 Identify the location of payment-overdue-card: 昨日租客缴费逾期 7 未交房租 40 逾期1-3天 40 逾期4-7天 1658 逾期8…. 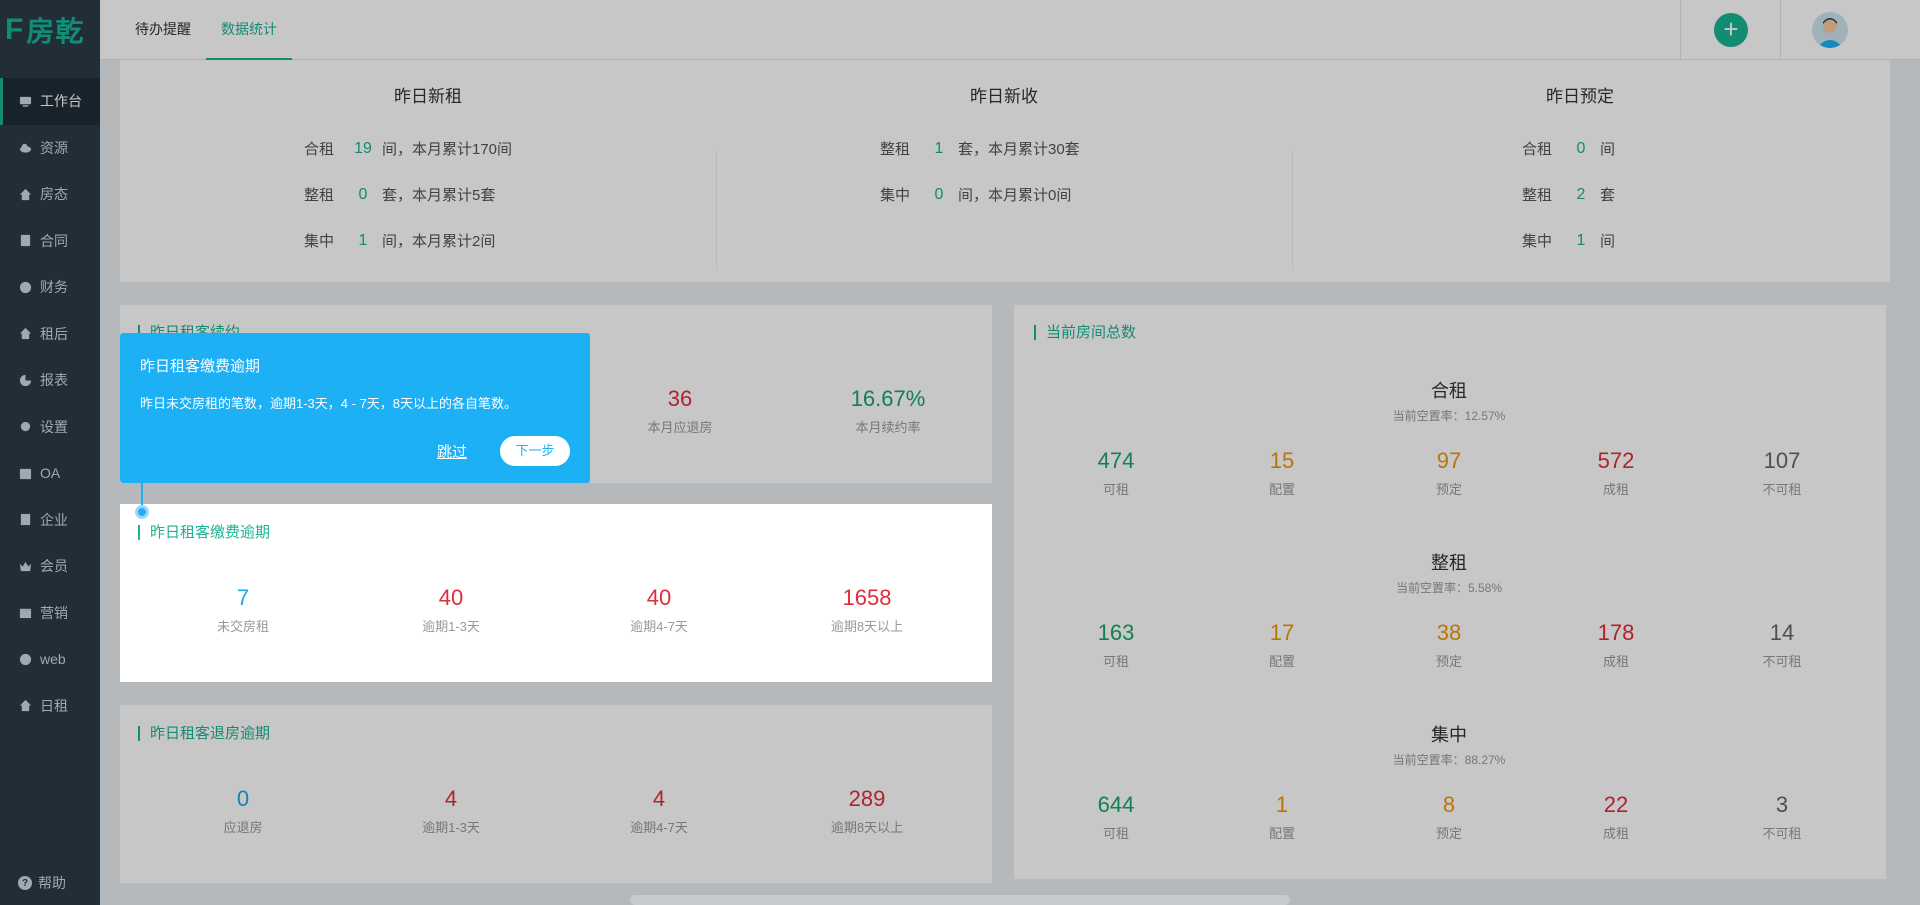
(556, 593).